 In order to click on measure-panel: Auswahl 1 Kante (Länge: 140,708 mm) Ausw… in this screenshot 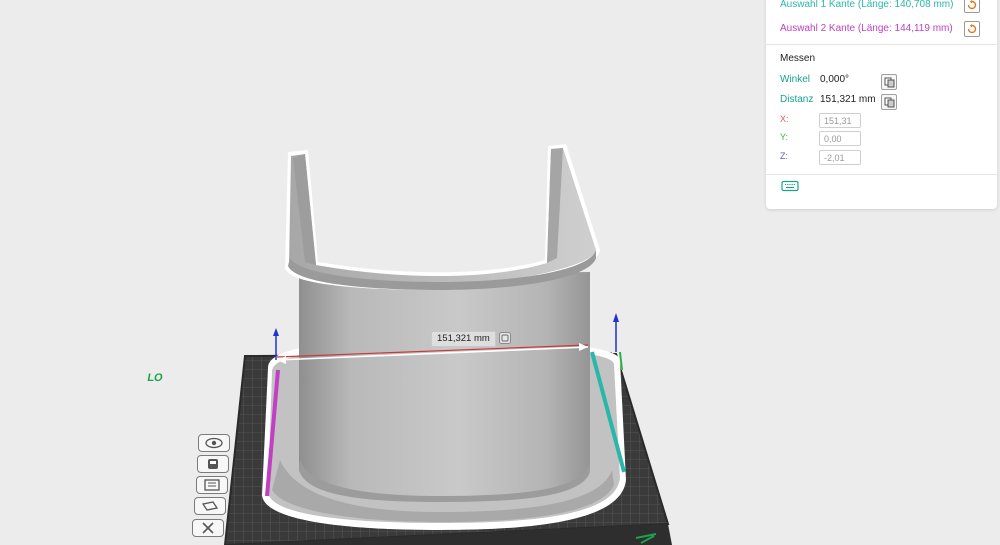, I will do `click(881, 104)`.